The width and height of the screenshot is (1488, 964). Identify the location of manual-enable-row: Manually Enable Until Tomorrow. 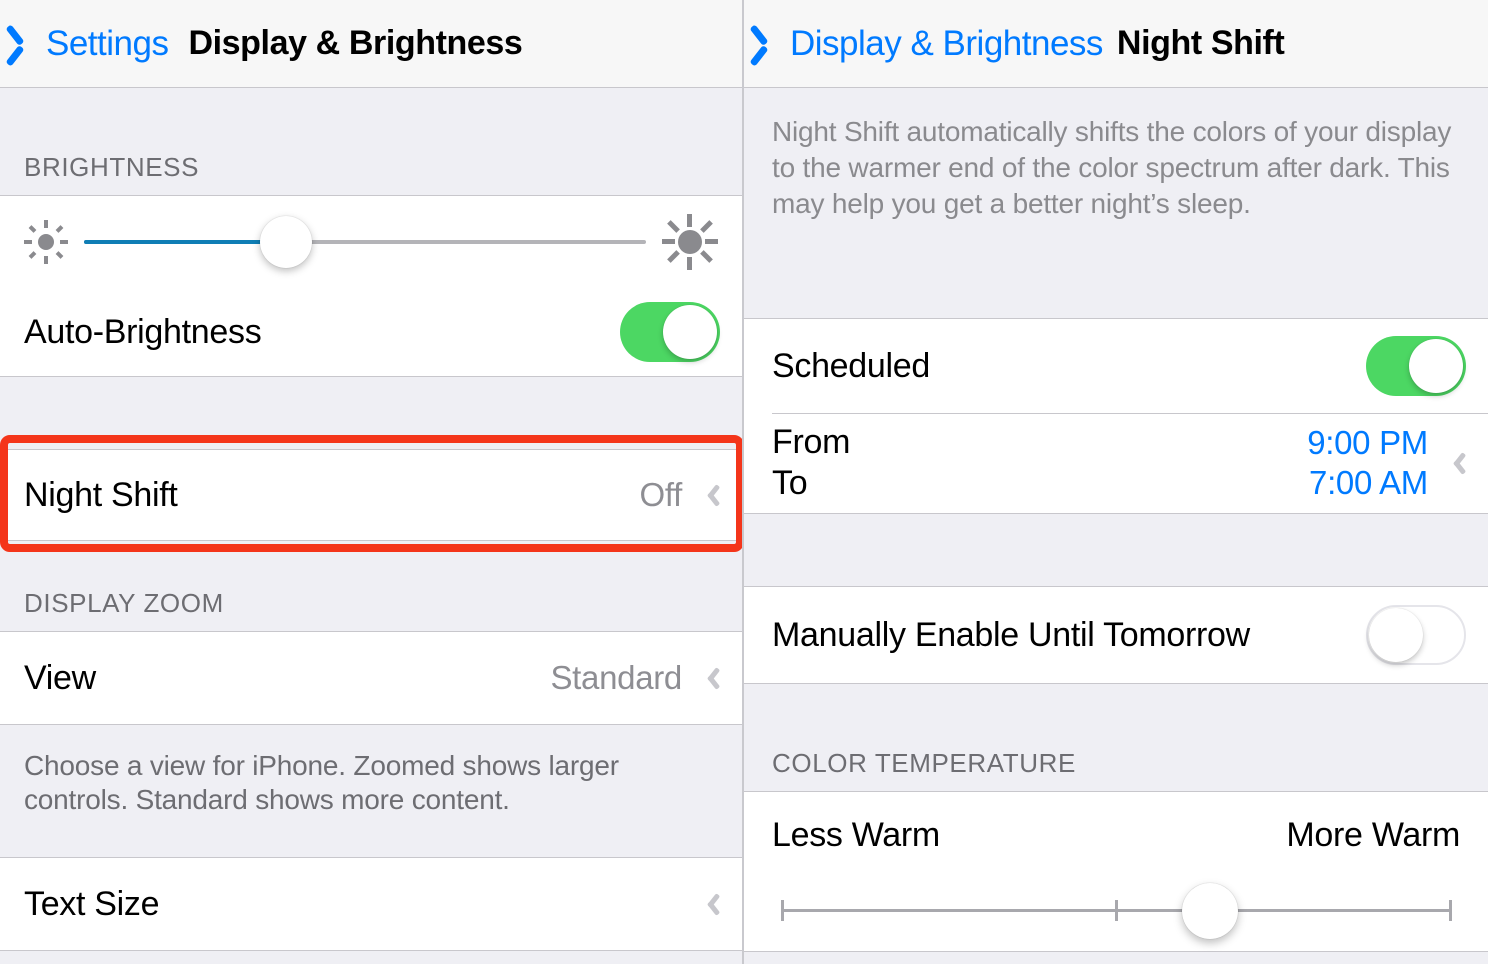
(1116, 635).